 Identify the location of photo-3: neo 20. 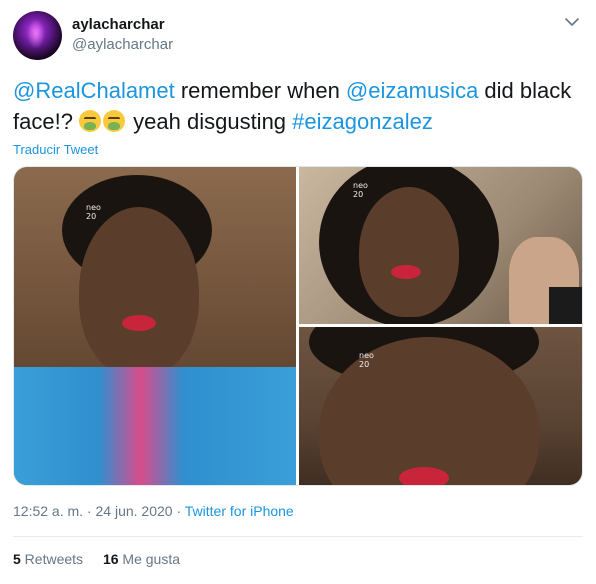
(440, 406).